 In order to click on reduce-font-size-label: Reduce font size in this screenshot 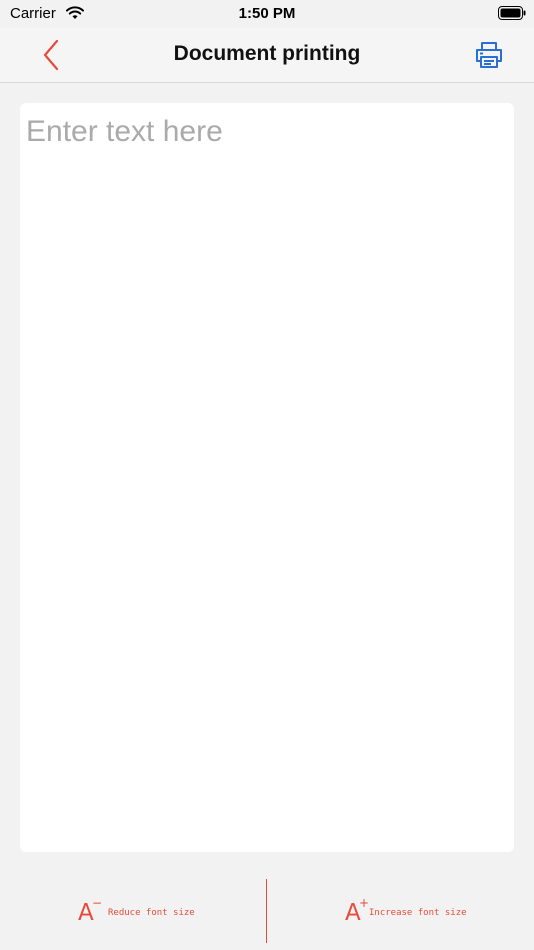, I will do `click(151, 913)`.